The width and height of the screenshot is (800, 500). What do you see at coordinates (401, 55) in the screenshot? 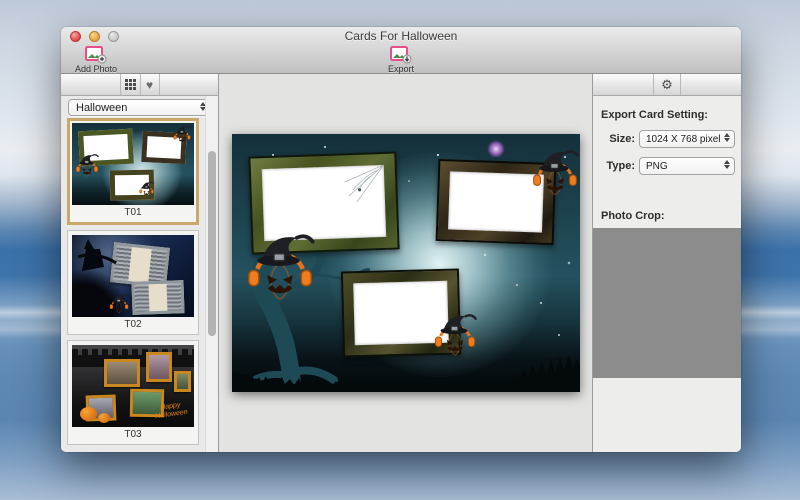
I see `export-icon` at bounding box center [401, 55].